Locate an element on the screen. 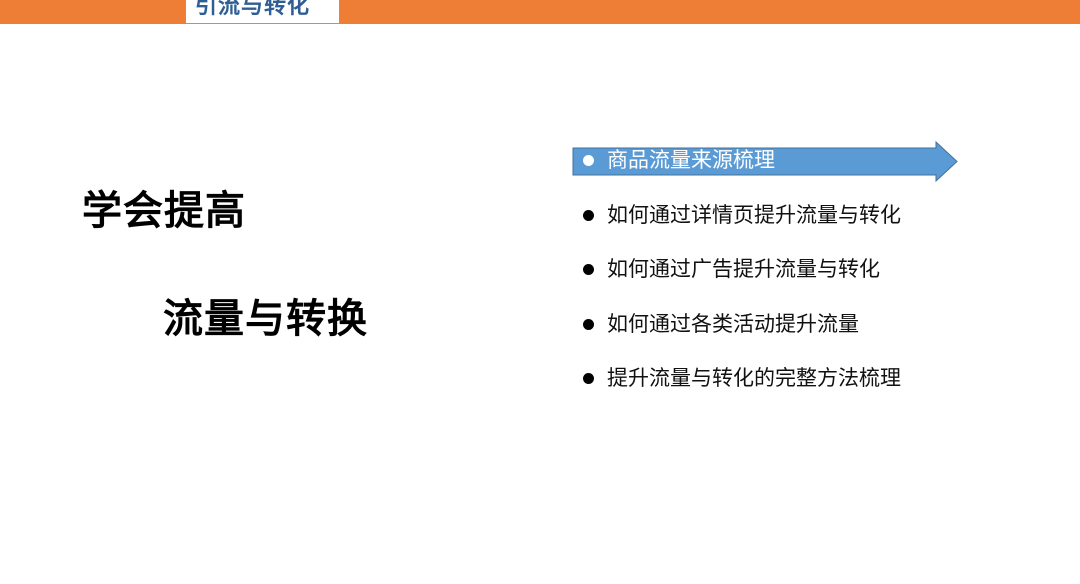 Image resolution: width=1080 pixels, height=584 pixels. header-tab: 引流与转化 is located at coordinates (262, 12).